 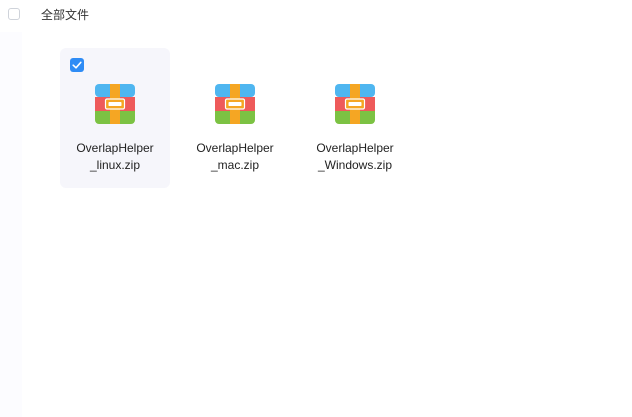 I want to click on select-all-checkbox, so click(x=14, y=14).